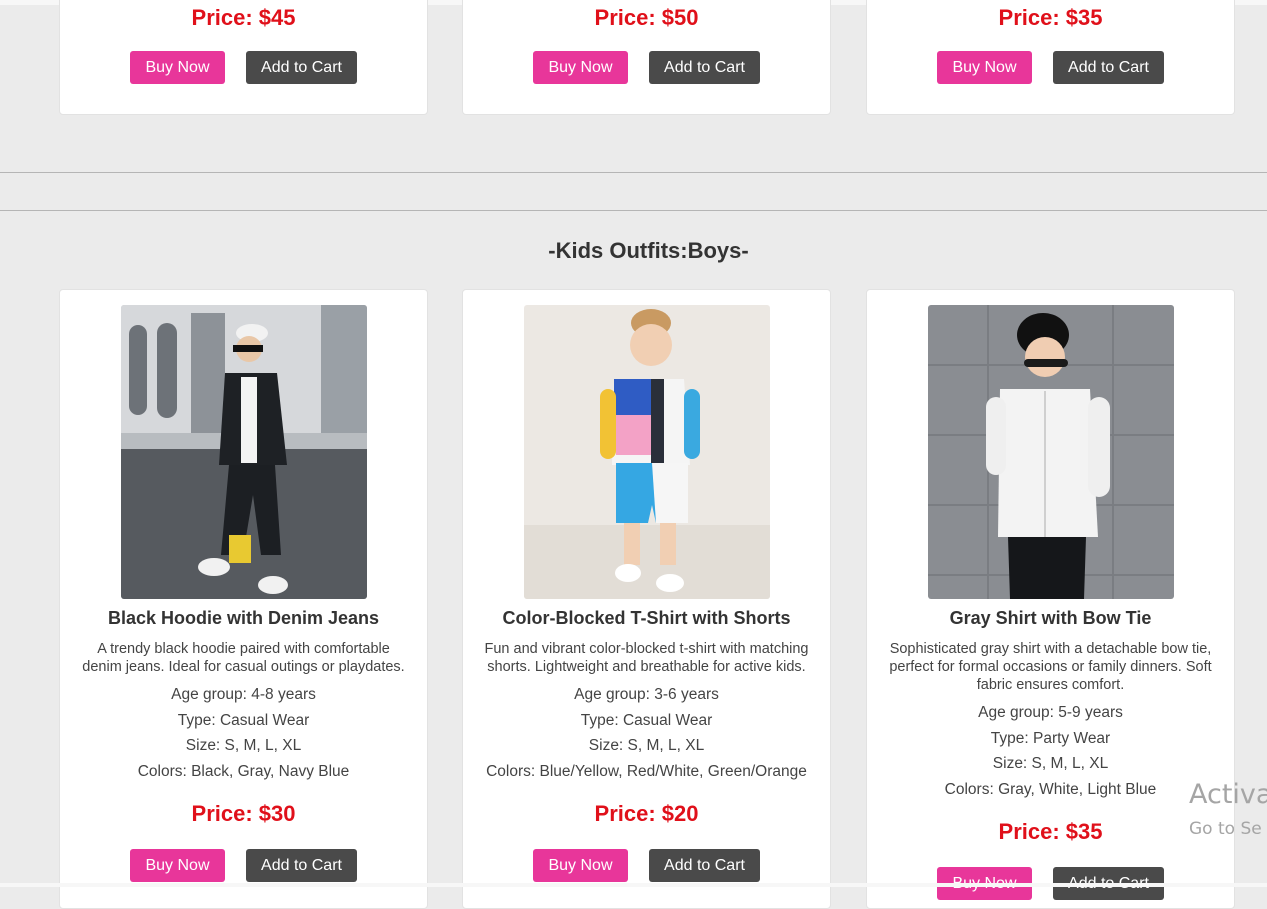 This screenshot has height=909, width=1267. What do you see at coordinates (646, 17) in the screenshot?
I see `price-label: Price: $50` at bounding box center [646, 17].